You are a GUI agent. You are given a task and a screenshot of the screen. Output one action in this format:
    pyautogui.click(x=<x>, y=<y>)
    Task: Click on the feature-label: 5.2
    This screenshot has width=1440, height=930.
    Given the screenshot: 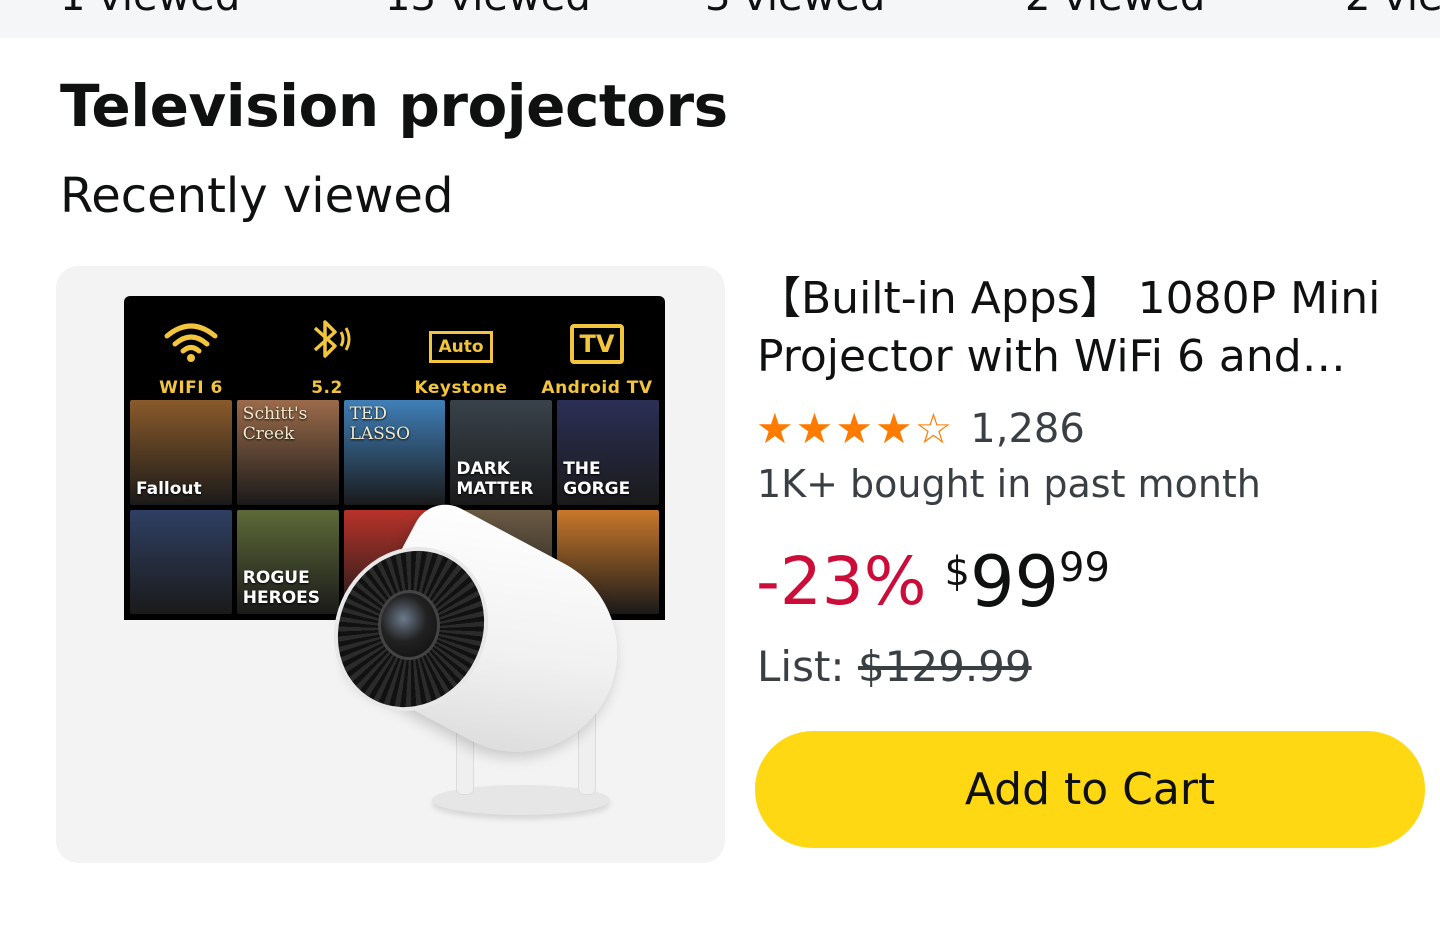 What is the action you would take?
    pyautogui.click(x=327, y=388)
    